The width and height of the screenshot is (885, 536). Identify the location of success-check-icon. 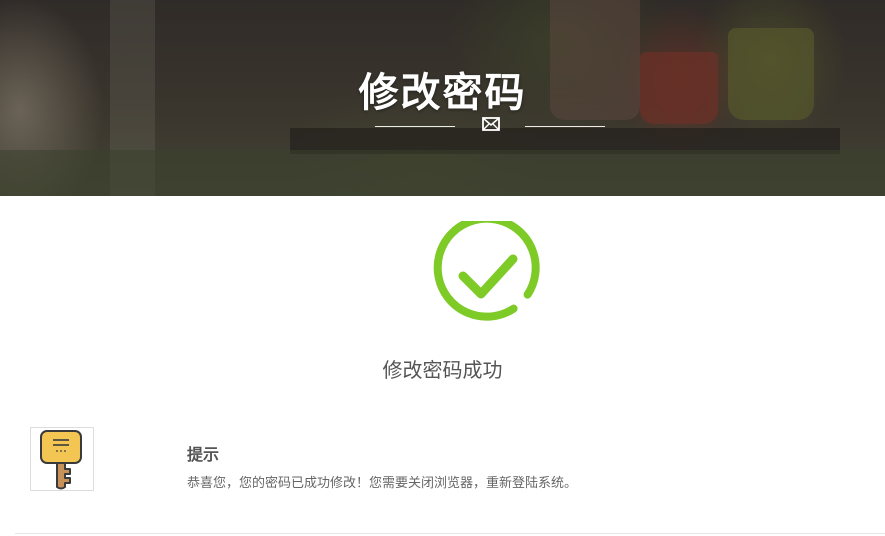
(486, 271).